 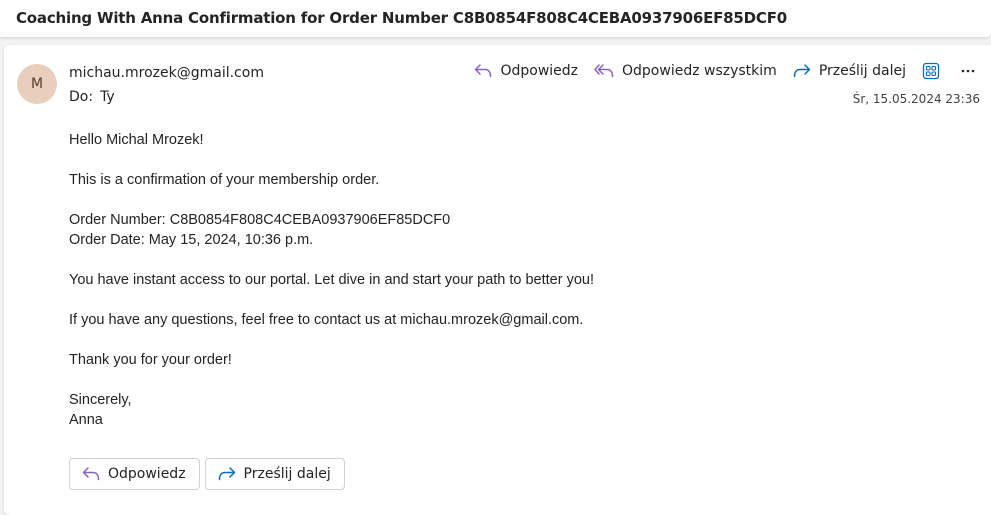 I want to click on more-horizontal-icon, so click(x=968, y=71).